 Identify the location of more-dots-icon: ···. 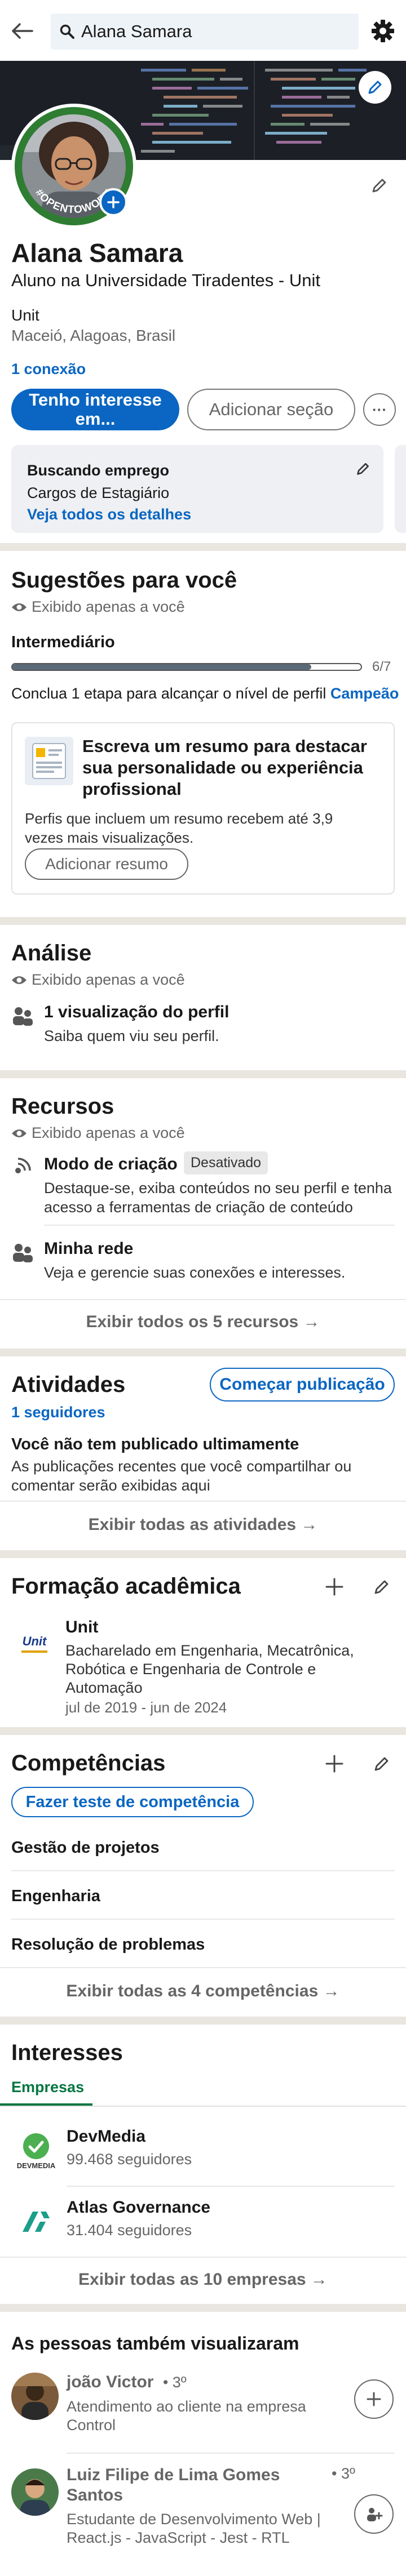
(379, 409).